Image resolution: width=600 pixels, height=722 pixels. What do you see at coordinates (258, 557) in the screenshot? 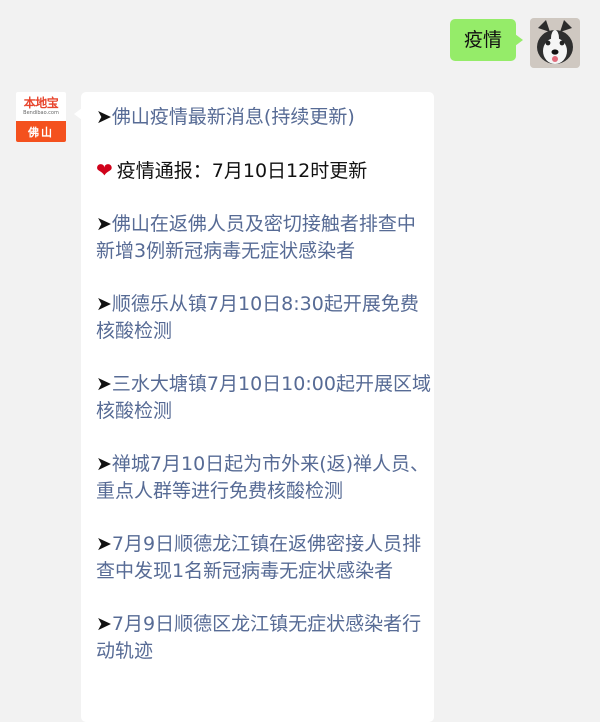
I see `news-link: 7月9日顺德龙江镇在返佛密接人员排查中发现1名新冠病毒无症状感染者` at bounding box center [258, 557].